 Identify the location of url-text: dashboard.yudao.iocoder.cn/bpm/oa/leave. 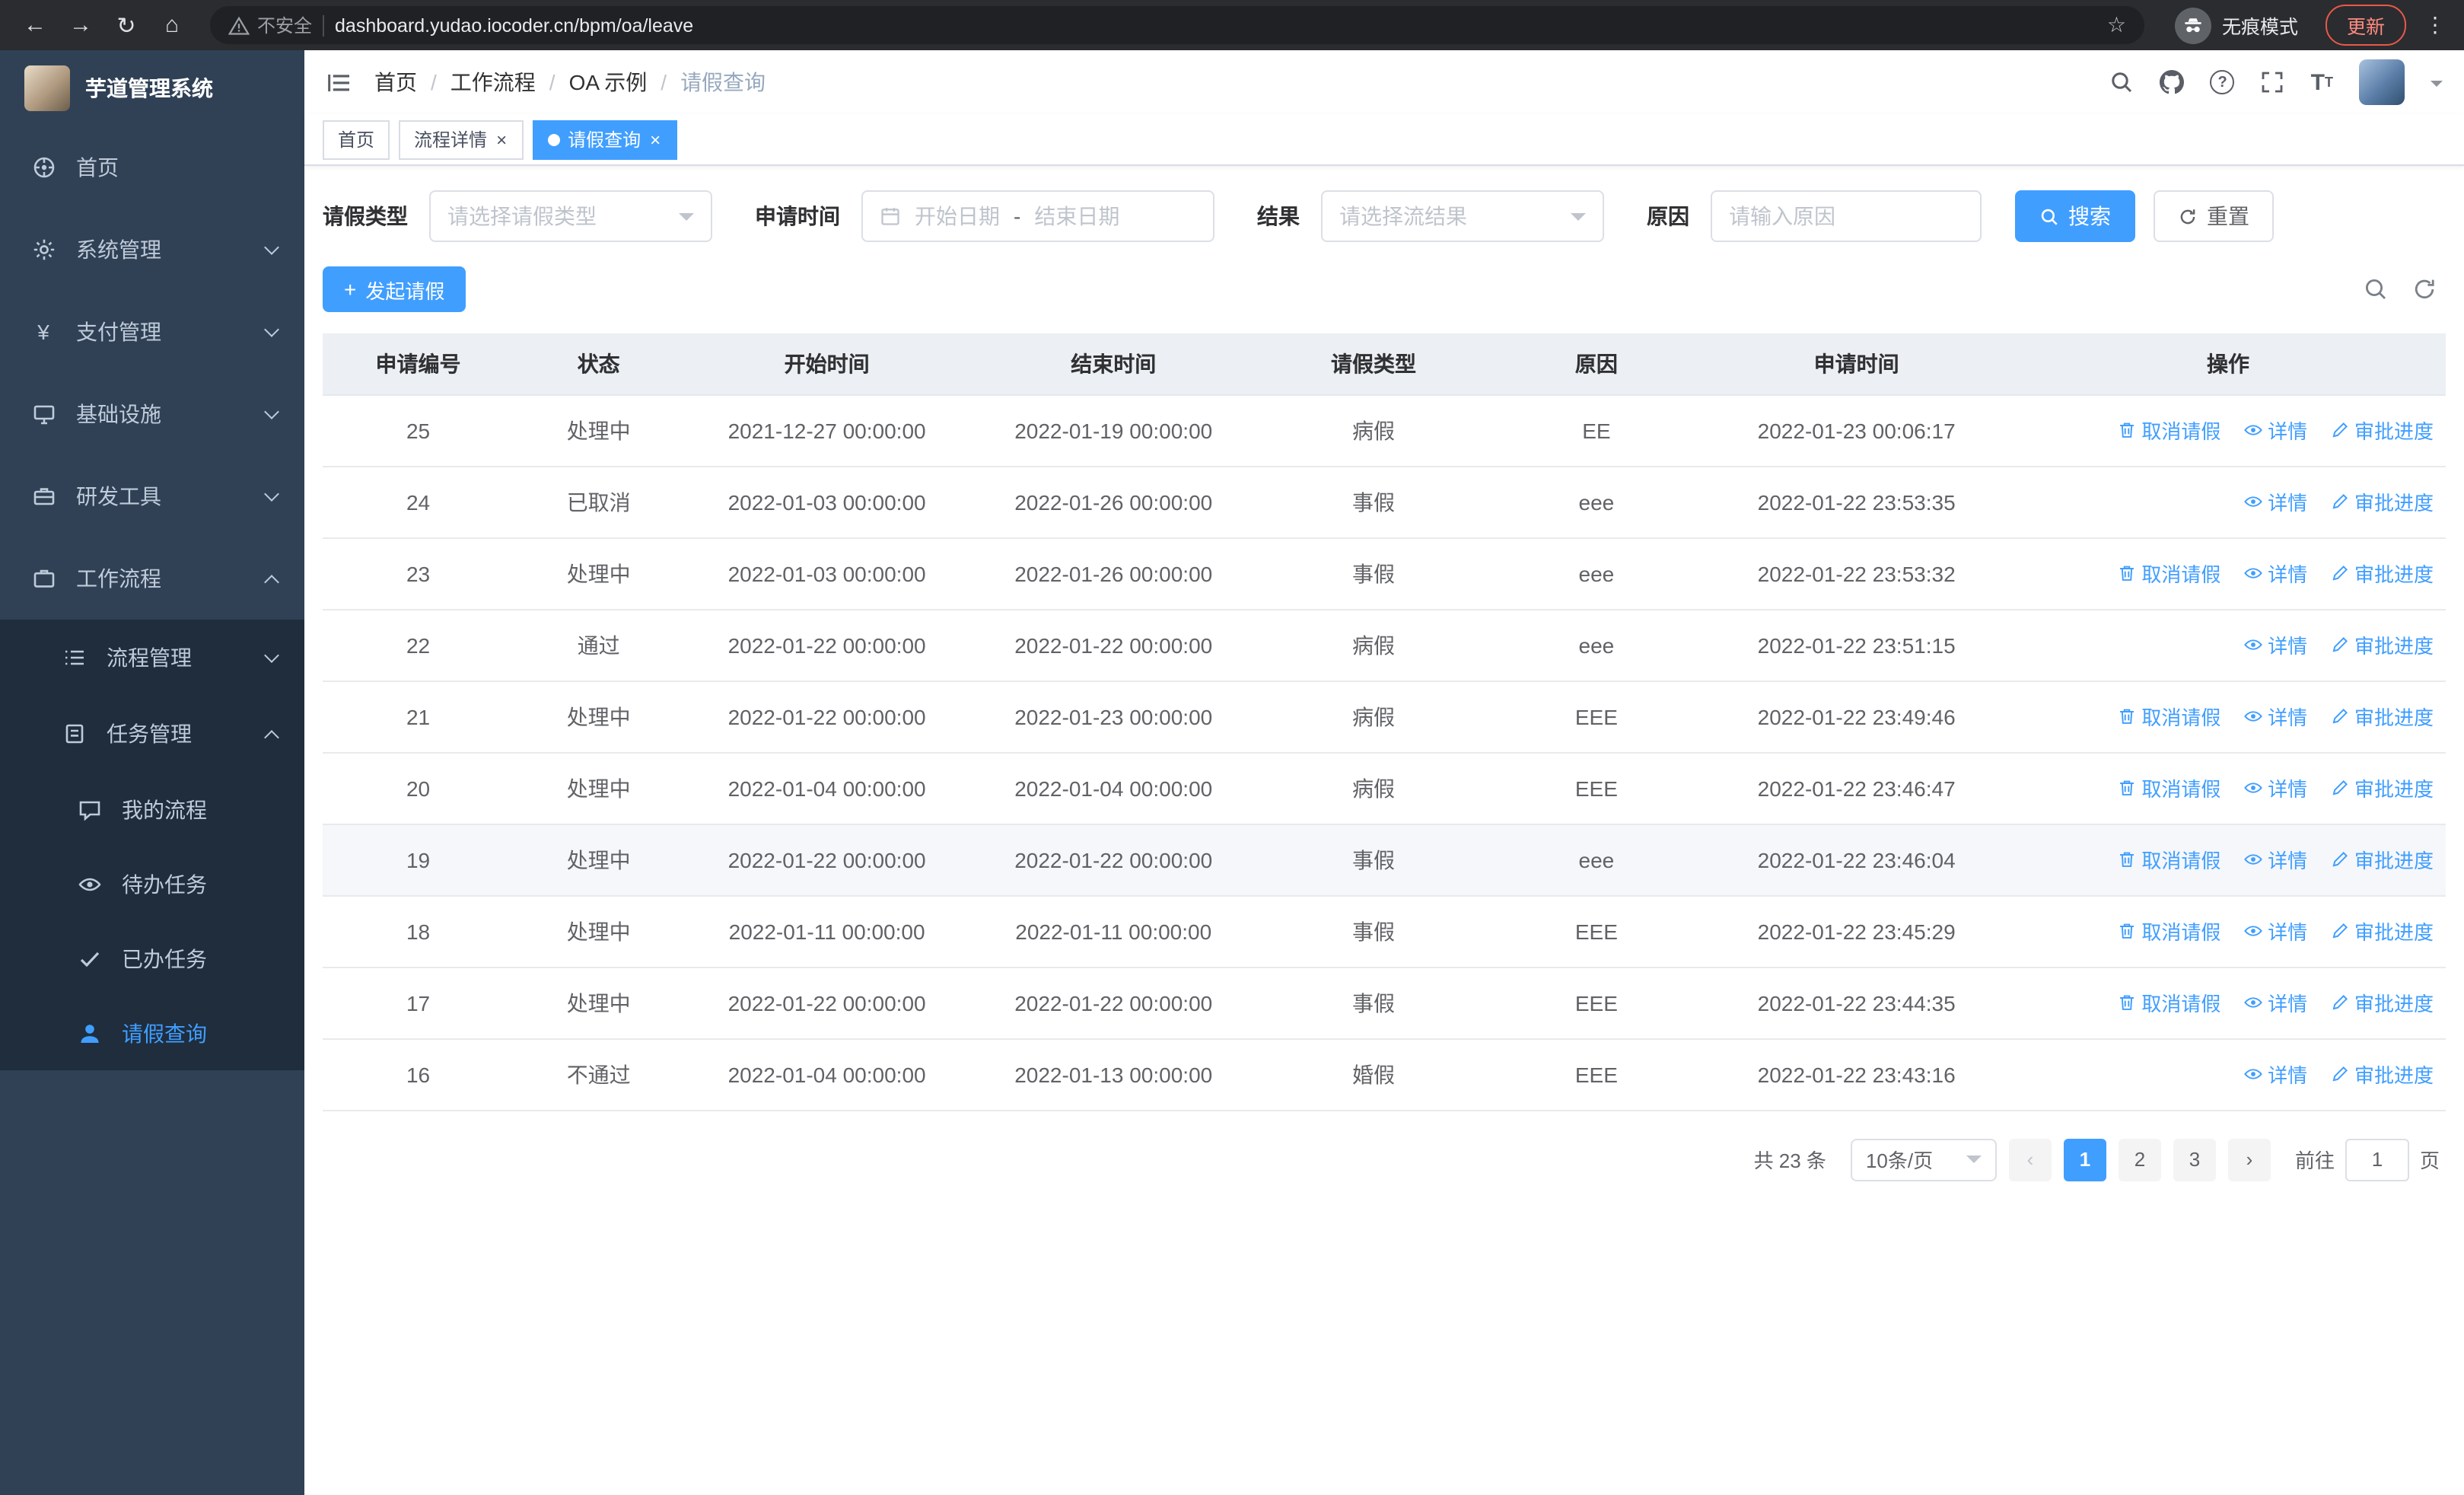
(1215, 25).